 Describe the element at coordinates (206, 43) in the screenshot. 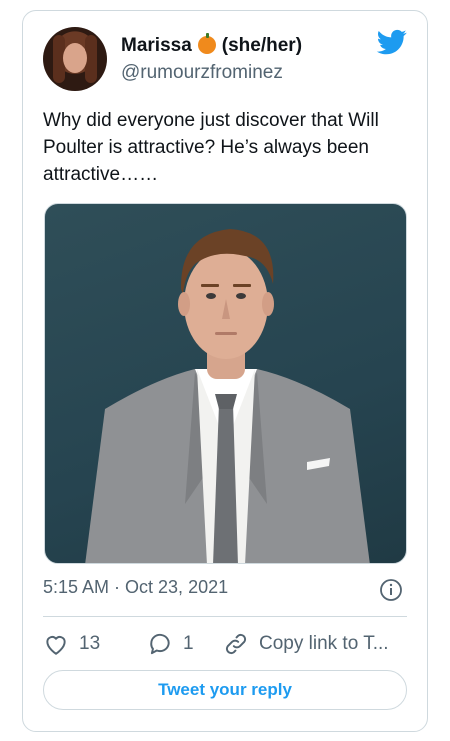

I see `pumpkin-emoji-icon` at that location.